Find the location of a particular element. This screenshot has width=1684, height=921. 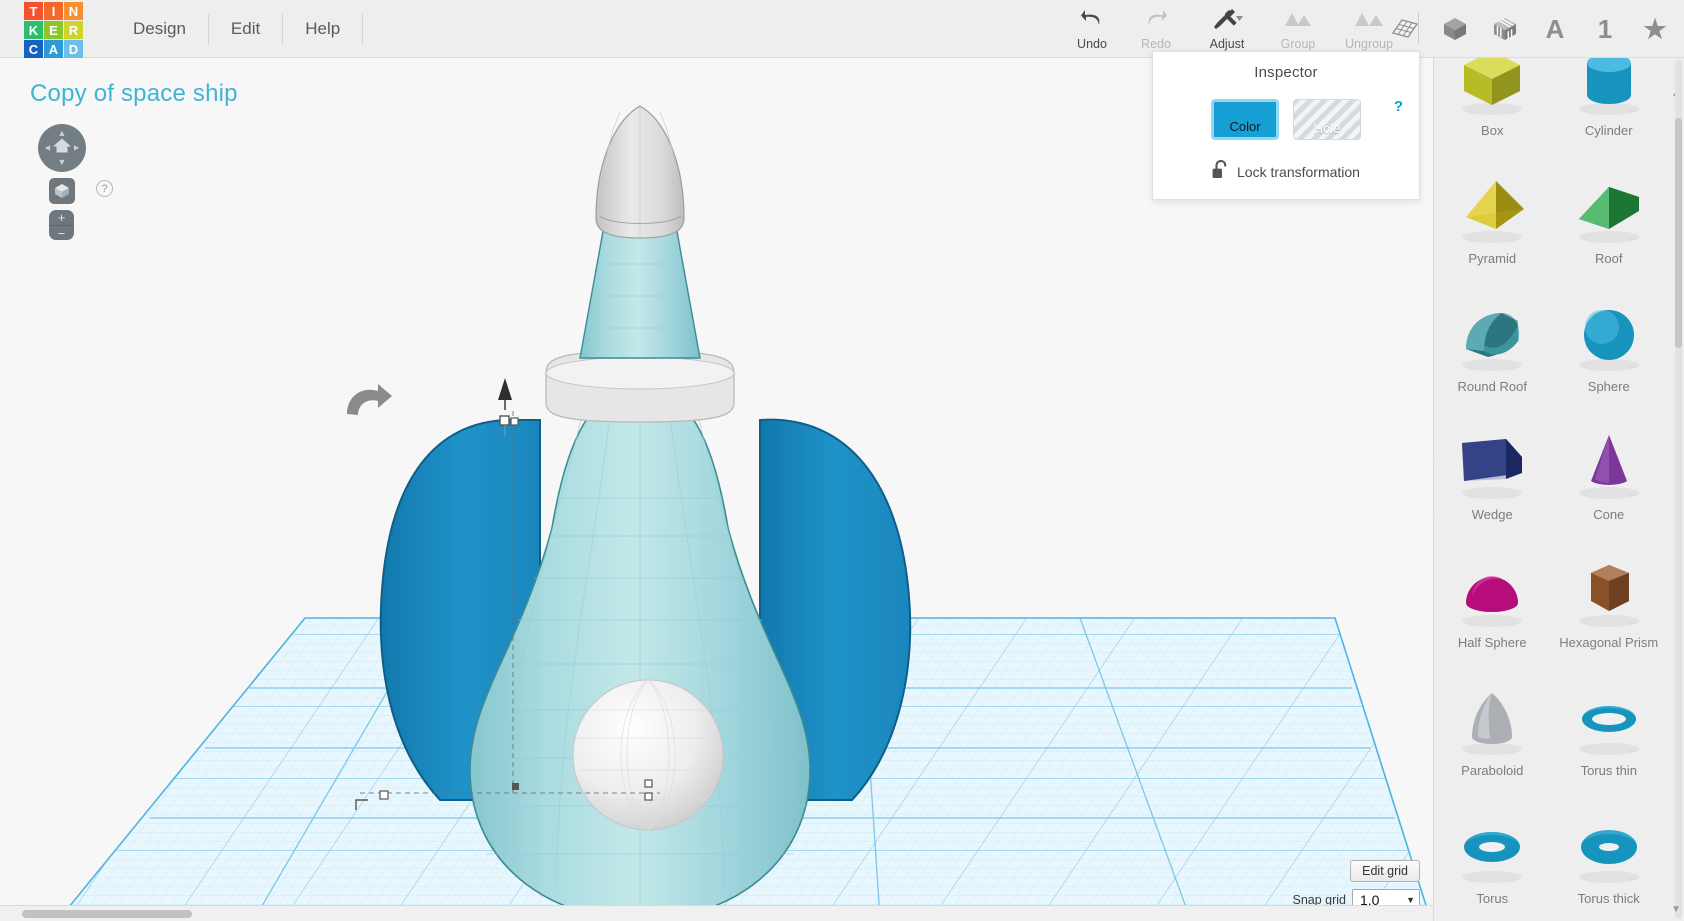

shape-item-sphere: Sphere is located at coordinates (1609, 333).